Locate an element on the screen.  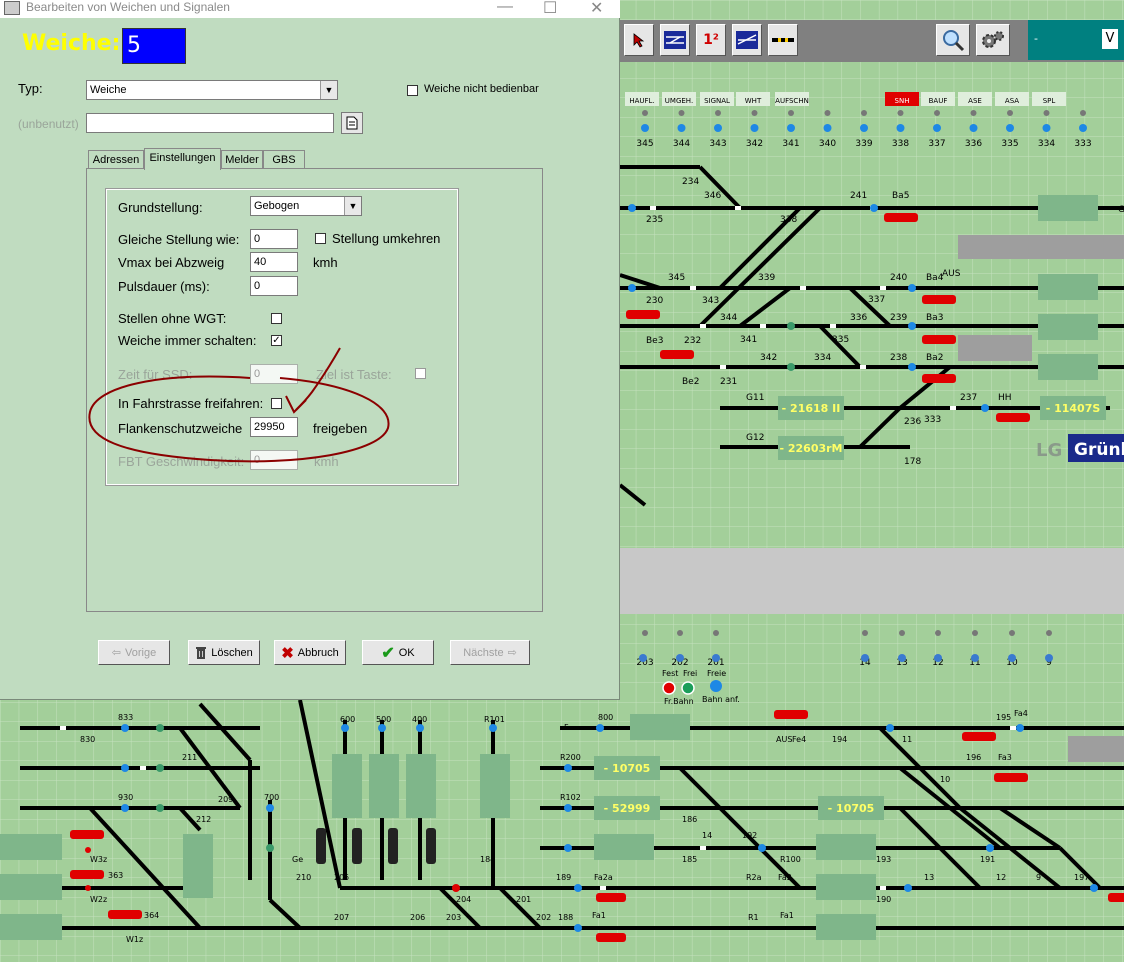
same-position-input: 0 is located at coordinates (274, 239).